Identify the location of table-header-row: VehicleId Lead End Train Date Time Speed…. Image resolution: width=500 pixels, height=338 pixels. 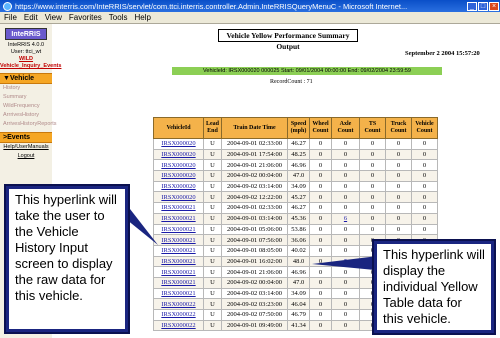
(295, 128).